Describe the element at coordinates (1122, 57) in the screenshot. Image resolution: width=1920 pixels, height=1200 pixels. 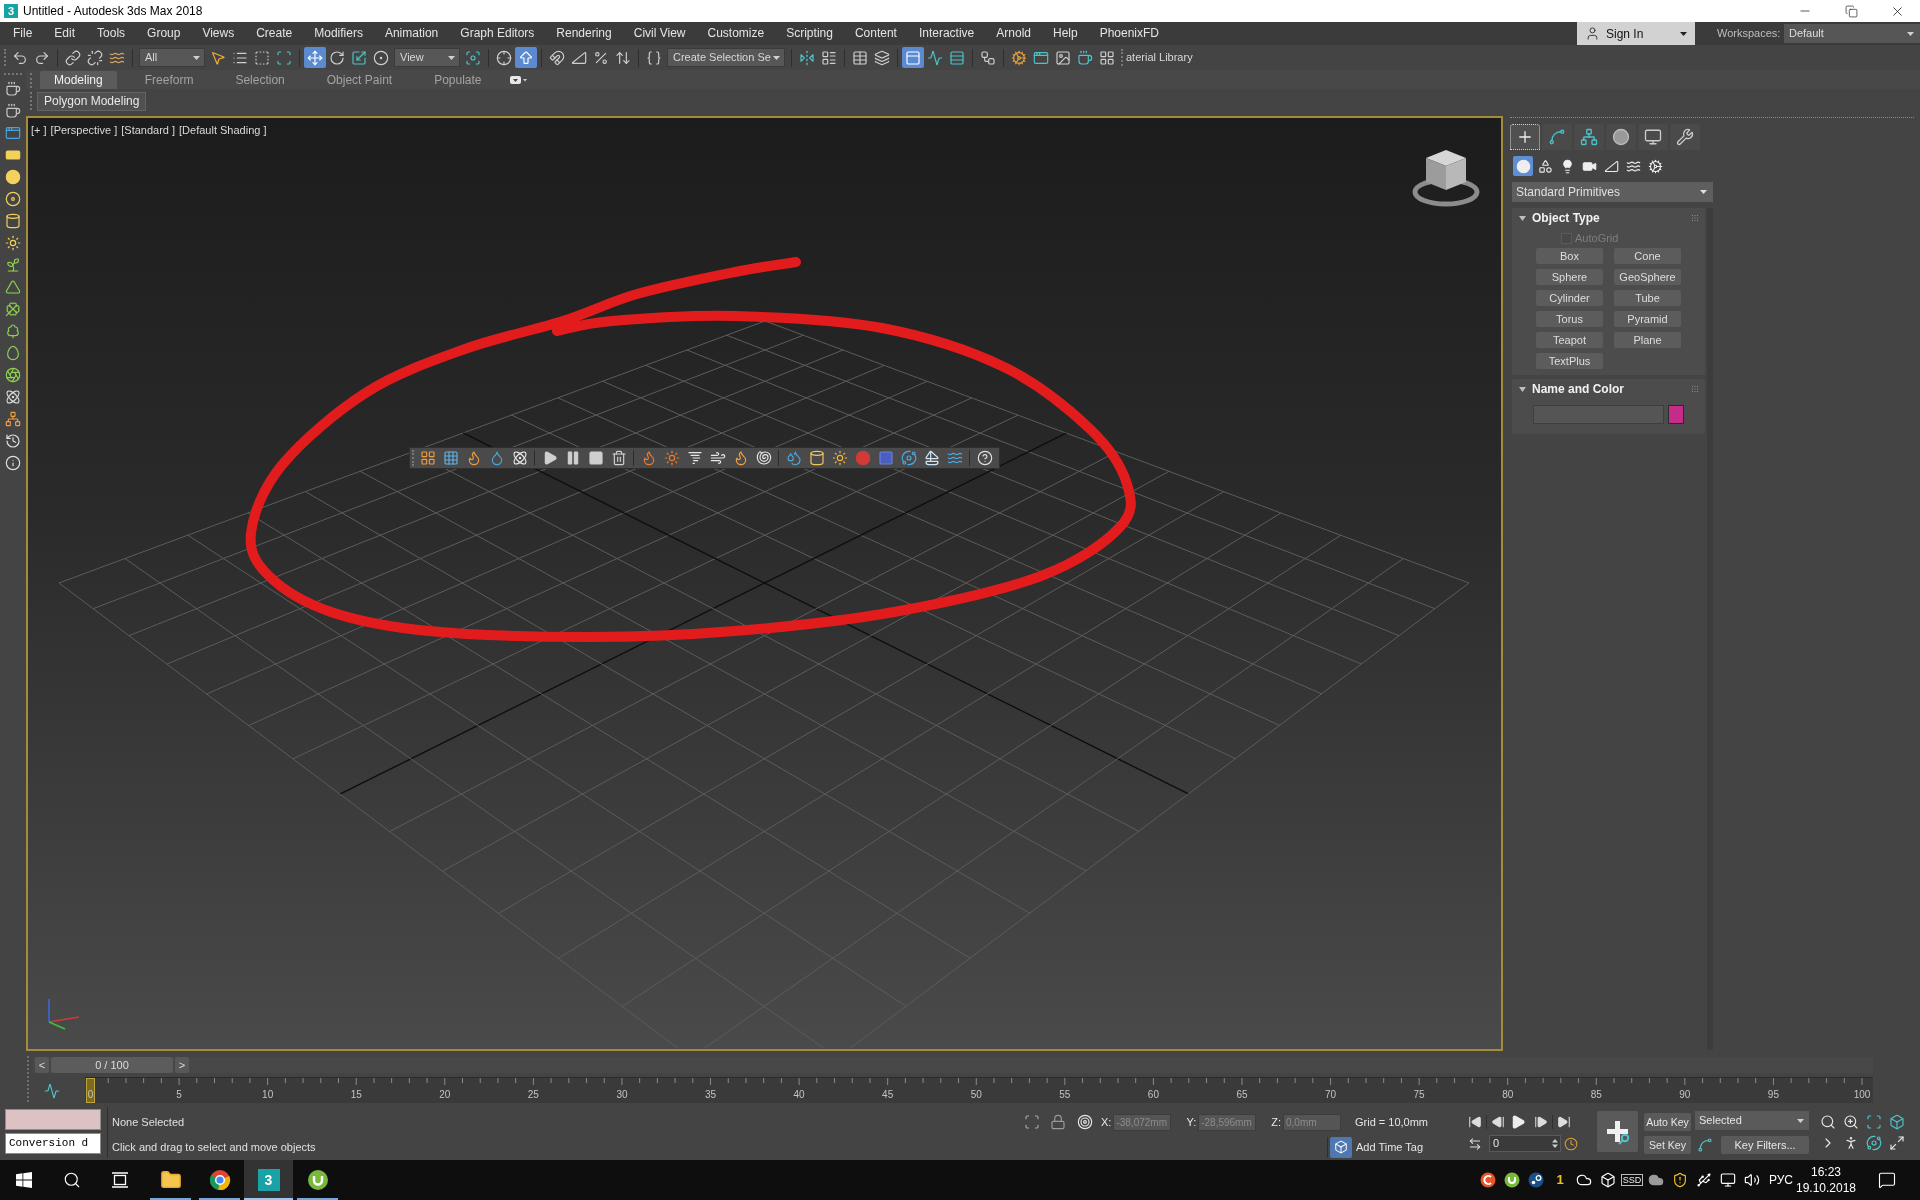
I see `grip-handle` at that location.